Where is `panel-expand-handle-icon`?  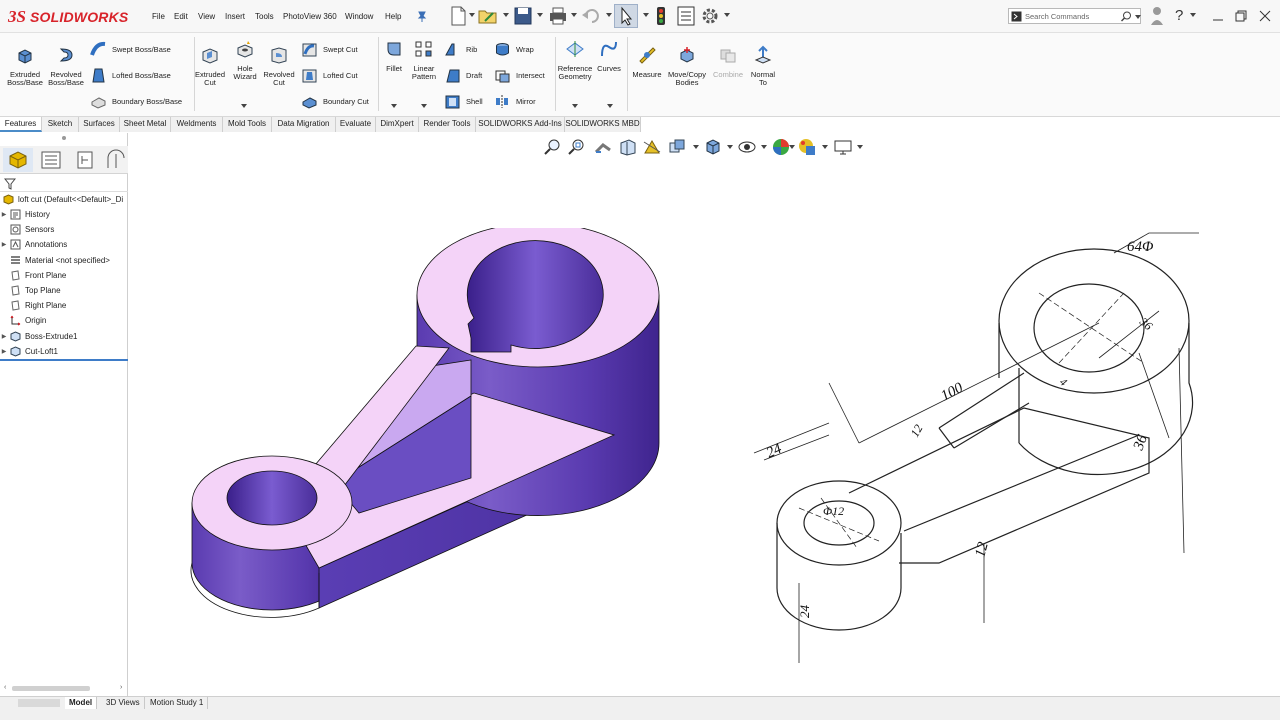
panel-expand-handle-icon is located at coordinates (64, 138).